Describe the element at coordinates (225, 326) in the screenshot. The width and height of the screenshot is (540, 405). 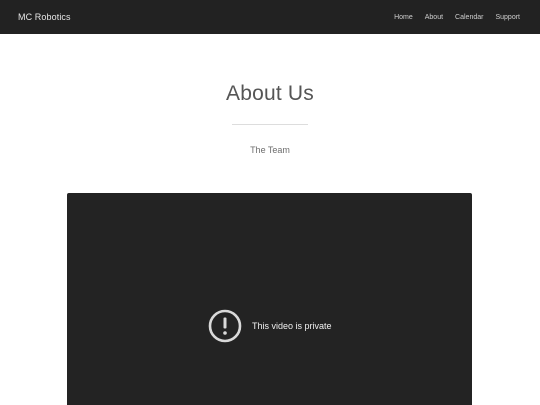
I see `alert-circle-icon` at that location.